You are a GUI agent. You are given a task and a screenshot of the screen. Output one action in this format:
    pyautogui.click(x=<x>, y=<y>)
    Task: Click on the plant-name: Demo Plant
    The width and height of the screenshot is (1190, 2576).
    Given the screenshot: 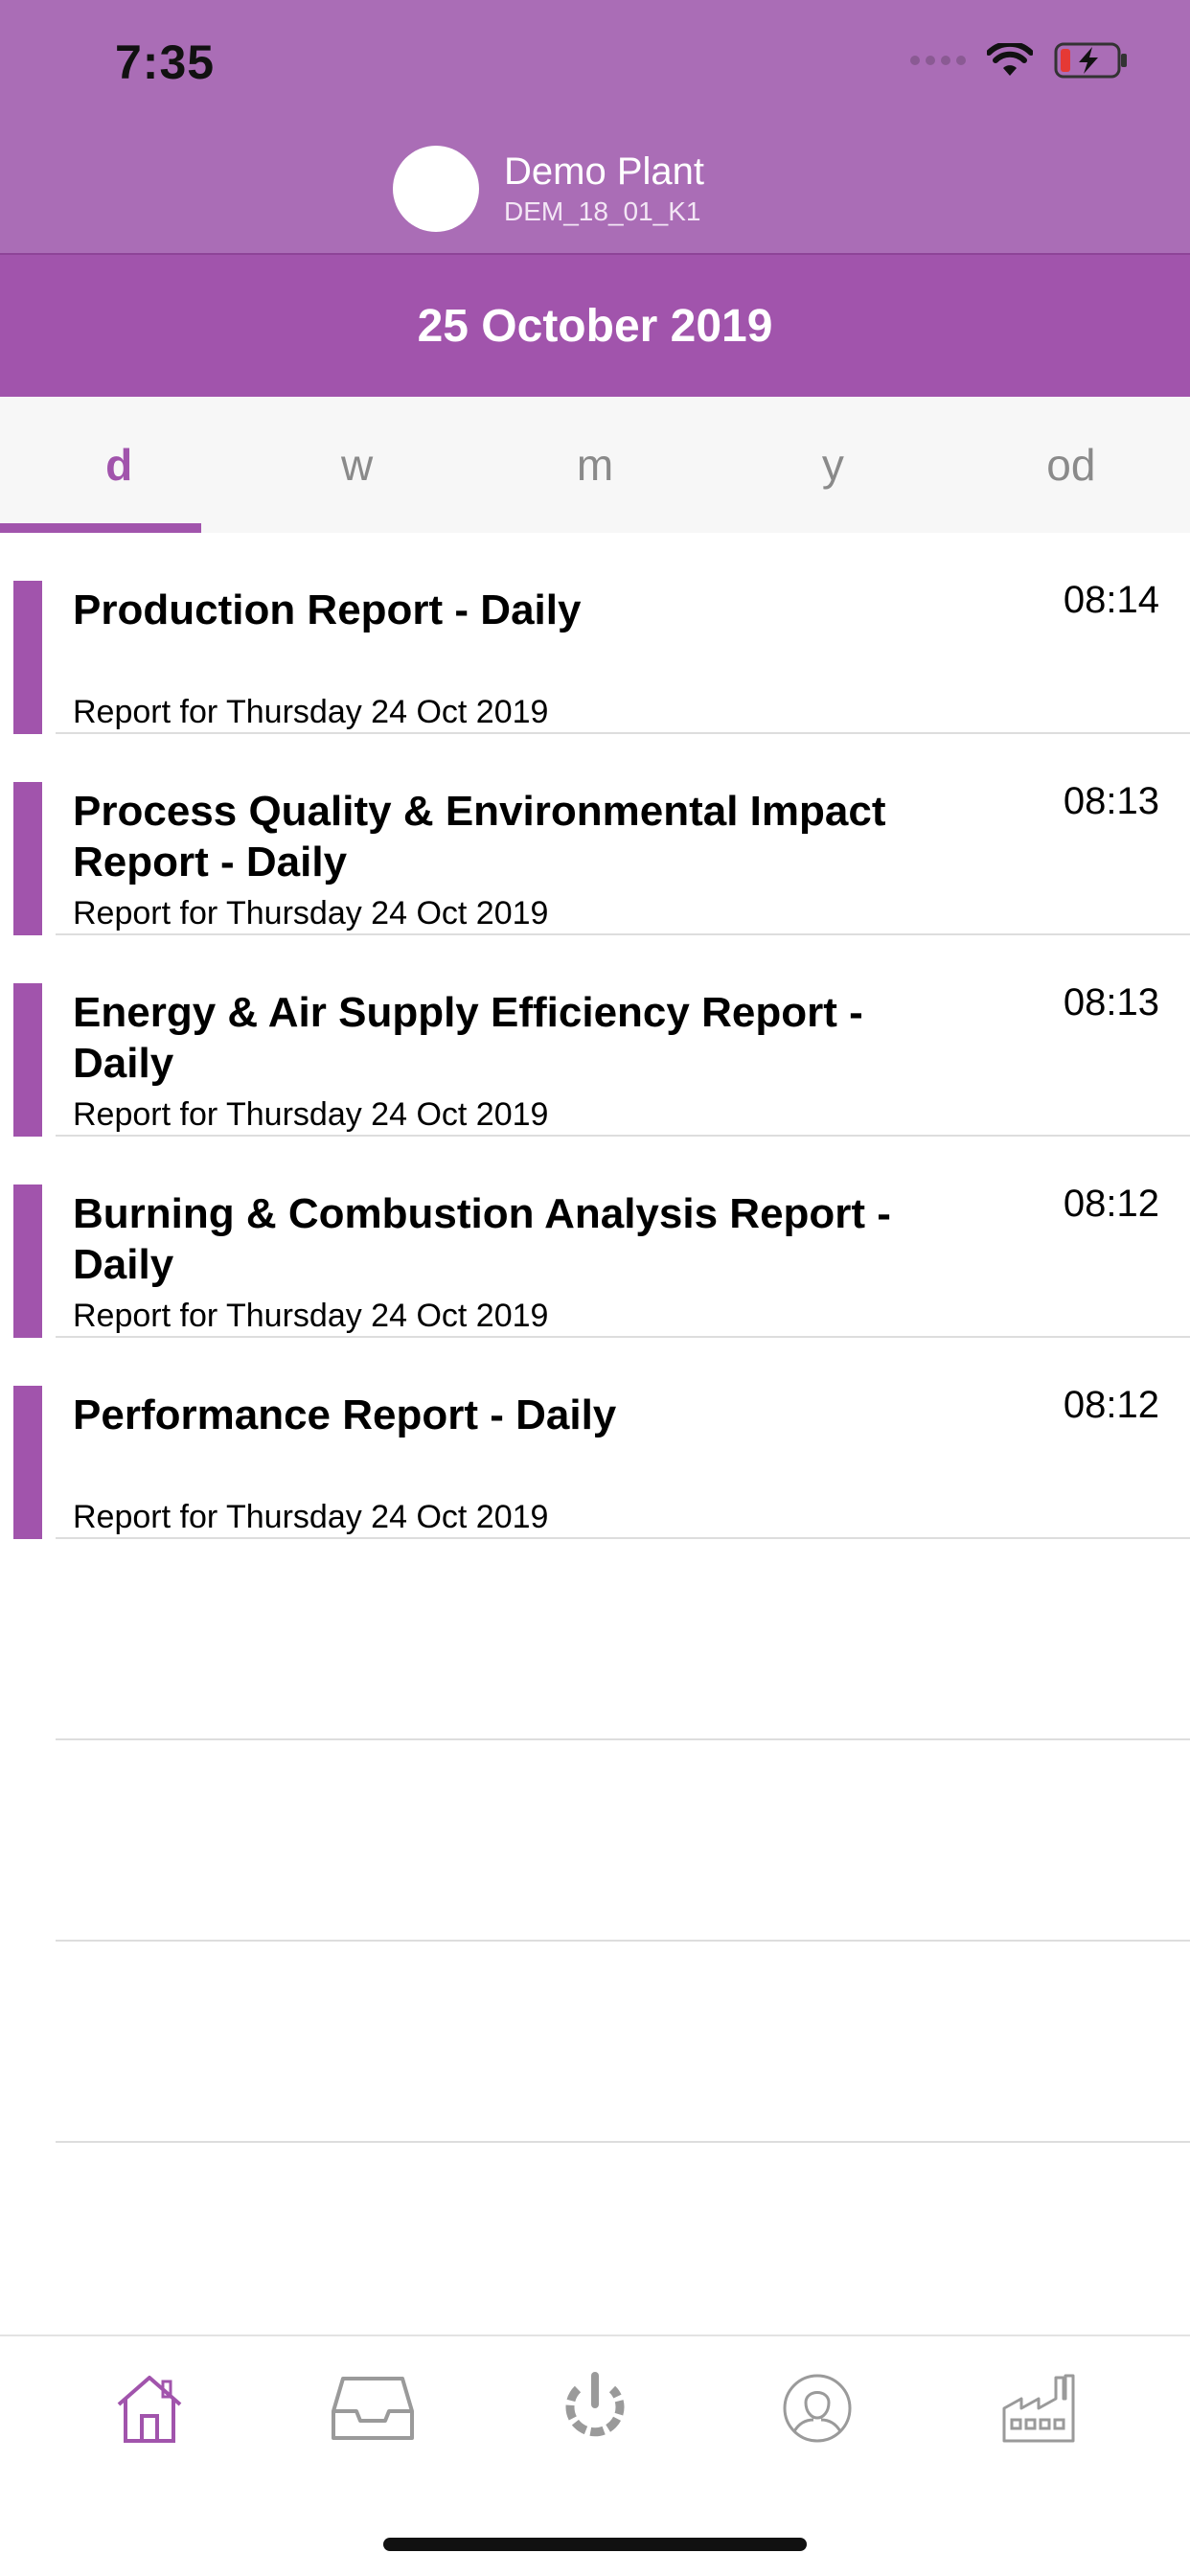 What is the action you would take?
    pyautogui.click(x=604, y=171)
    